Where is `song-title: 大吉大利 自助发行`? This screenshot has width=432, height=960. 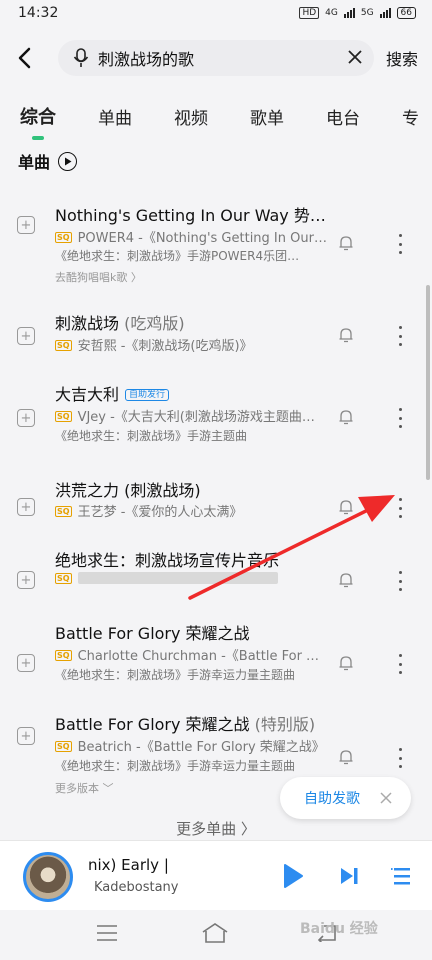 song-title: 大吉大利 自助发行 is located at coordinates (192, 393).